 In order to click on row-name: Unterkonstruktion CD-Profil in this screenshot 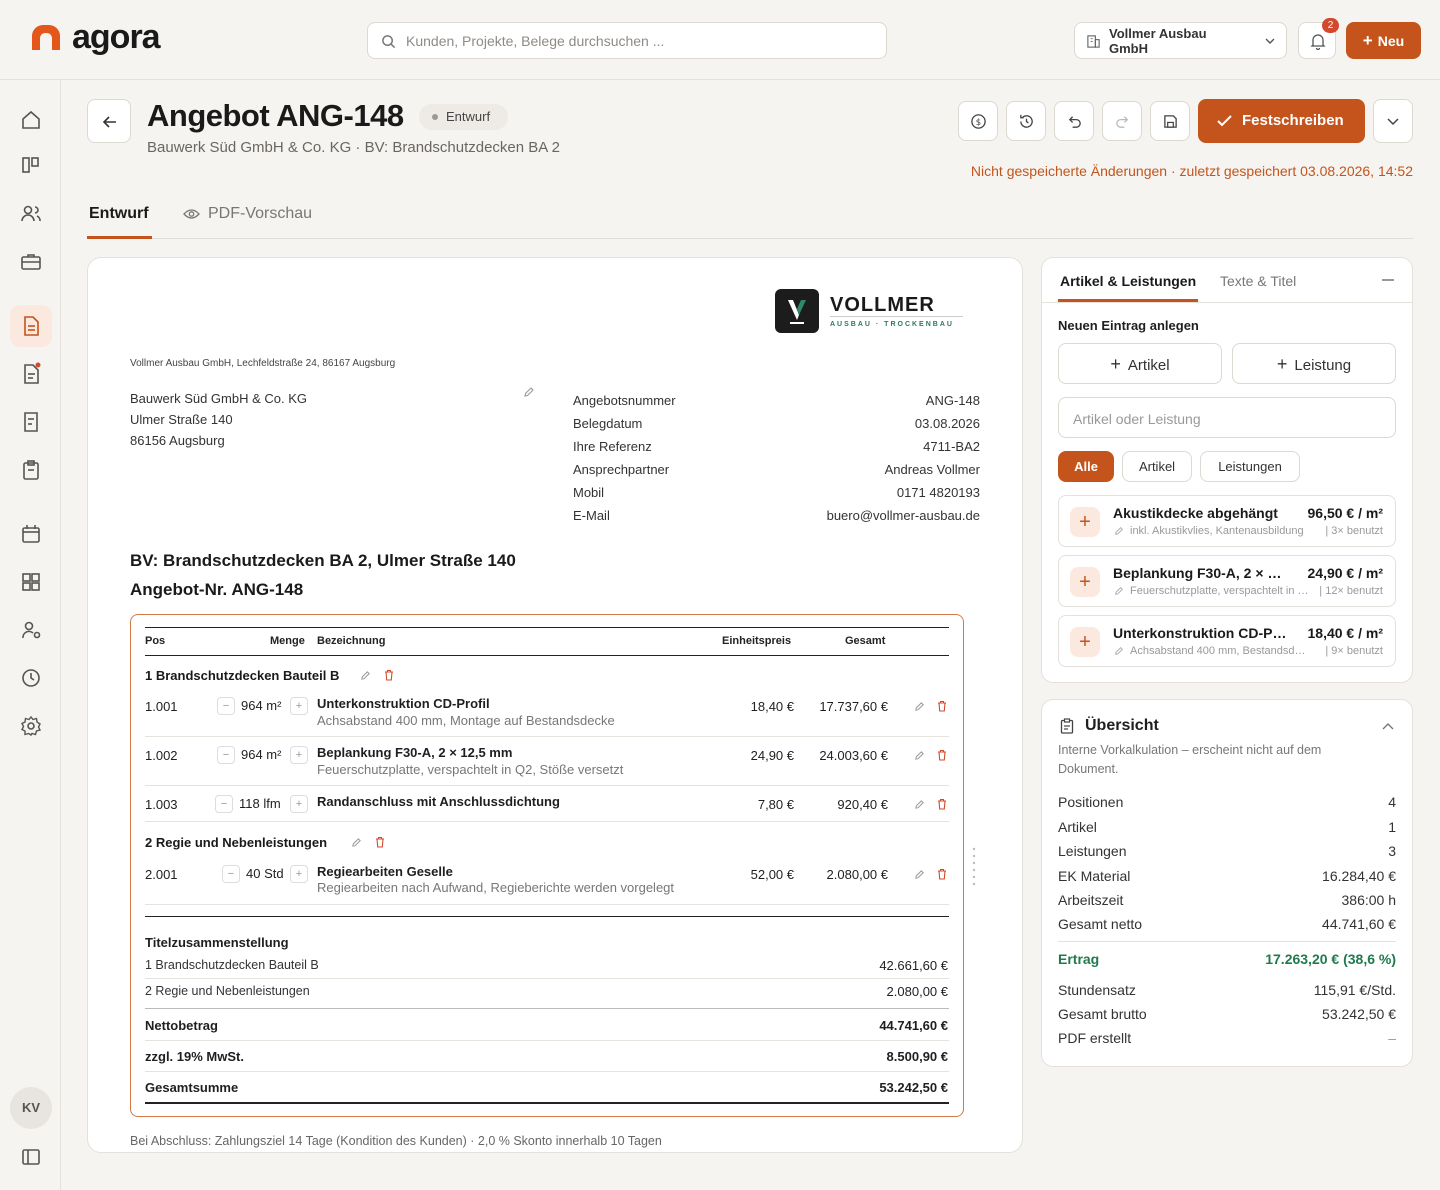, I will do `click(403, 703)`.